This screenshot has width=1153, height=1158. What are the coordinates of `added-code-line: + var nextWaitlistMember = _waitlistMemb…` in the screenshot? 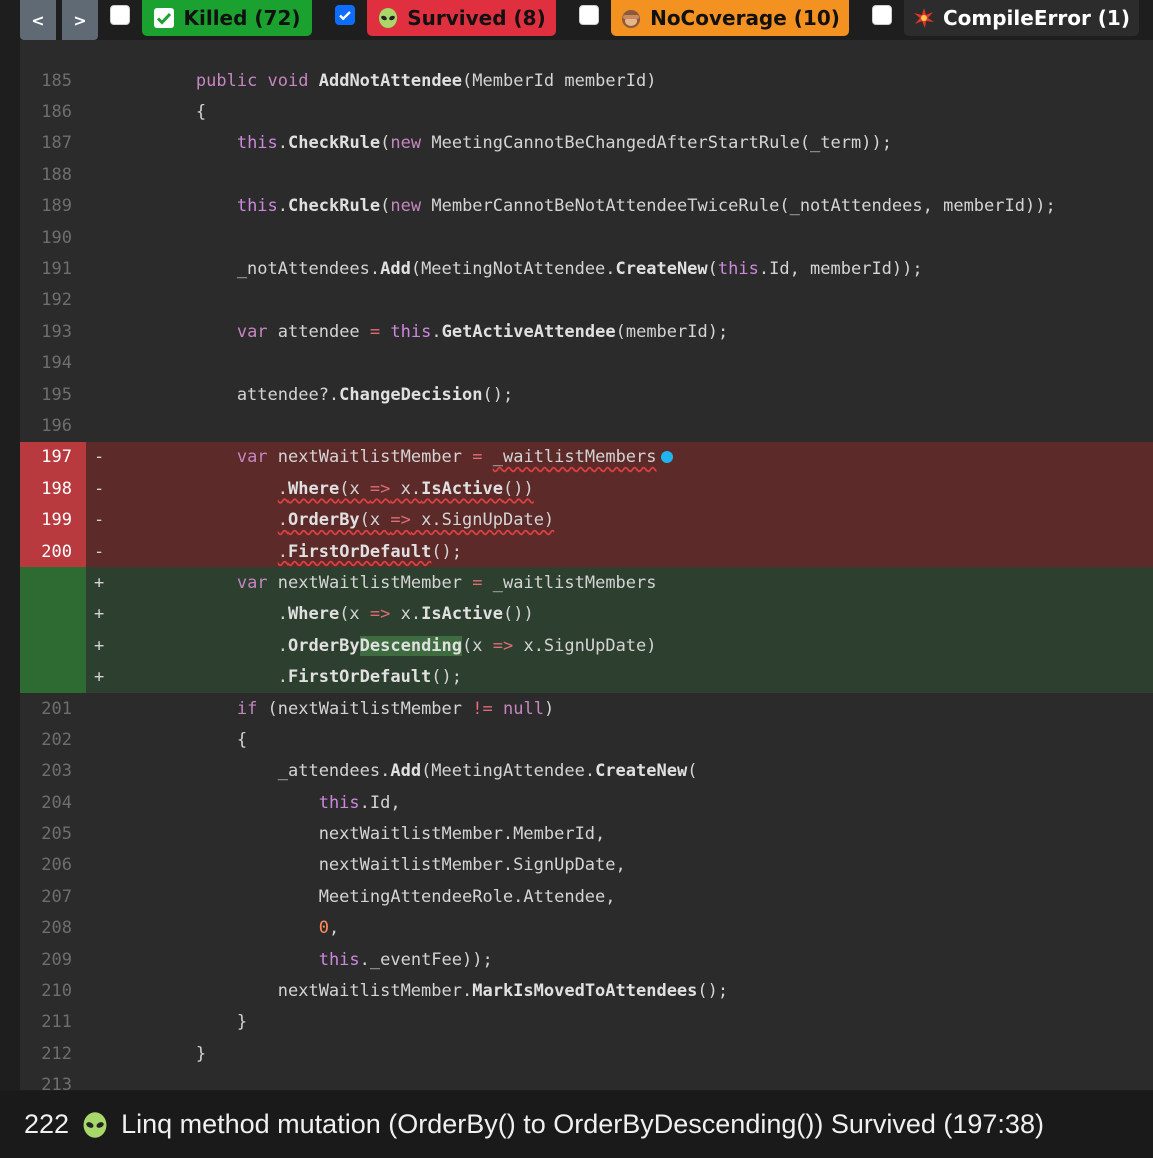 It's located at (586, 583).